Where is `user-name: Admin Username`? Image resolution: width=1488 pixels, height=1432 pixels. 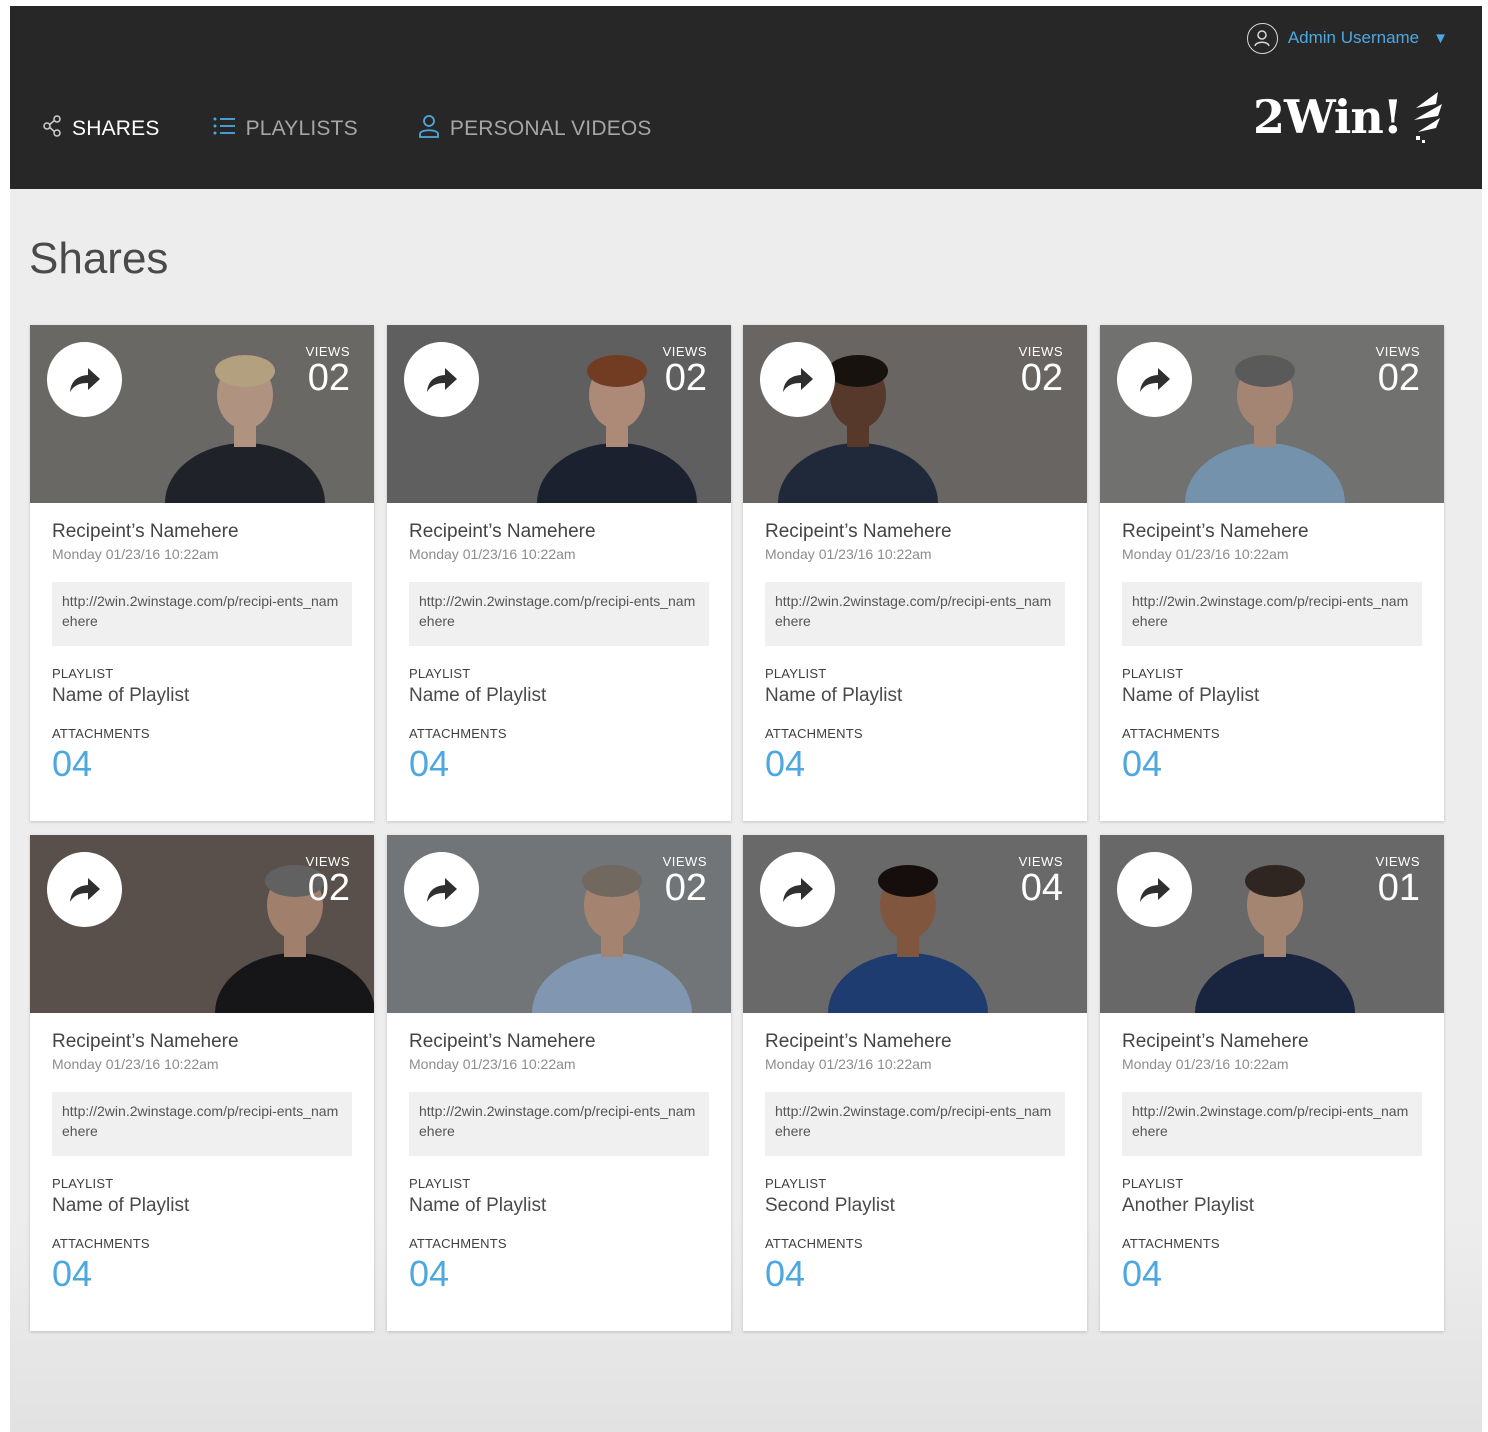 user-name: Admin Username is located at coordinates (1353, 37).